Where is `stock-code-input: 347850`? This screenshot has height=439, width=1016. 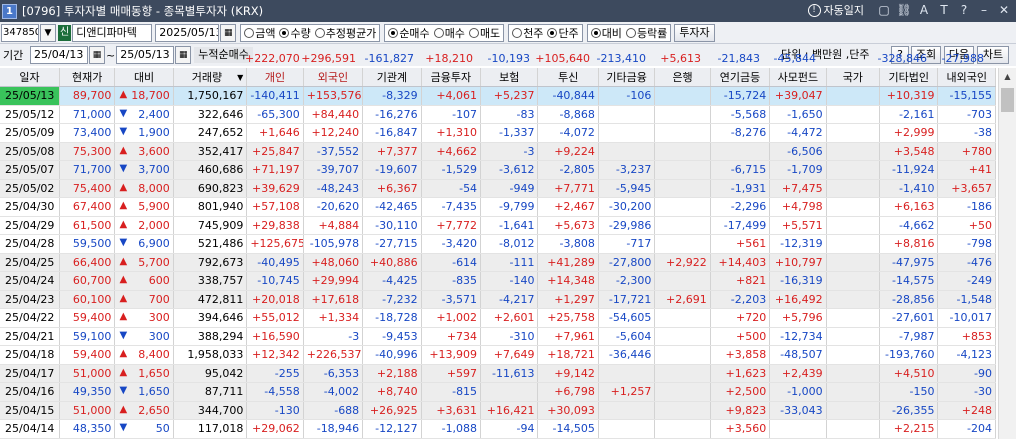
stock-code-input: 347850 is located at coordinates (20, 32).